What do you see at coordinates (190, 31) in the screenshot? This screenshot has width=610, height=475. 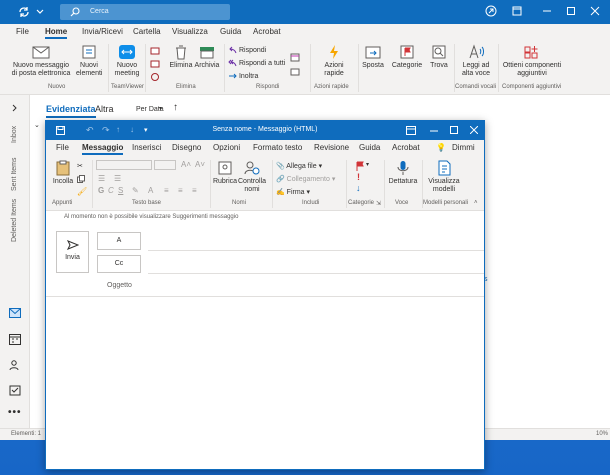 I see `tab-view: Visualizza` at bounding box center [190, 31].